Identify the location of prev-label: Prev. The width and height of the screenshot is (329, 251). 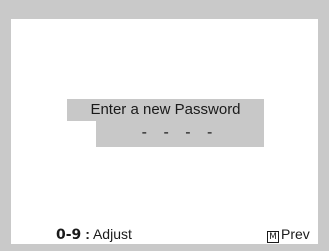
(295, 234).